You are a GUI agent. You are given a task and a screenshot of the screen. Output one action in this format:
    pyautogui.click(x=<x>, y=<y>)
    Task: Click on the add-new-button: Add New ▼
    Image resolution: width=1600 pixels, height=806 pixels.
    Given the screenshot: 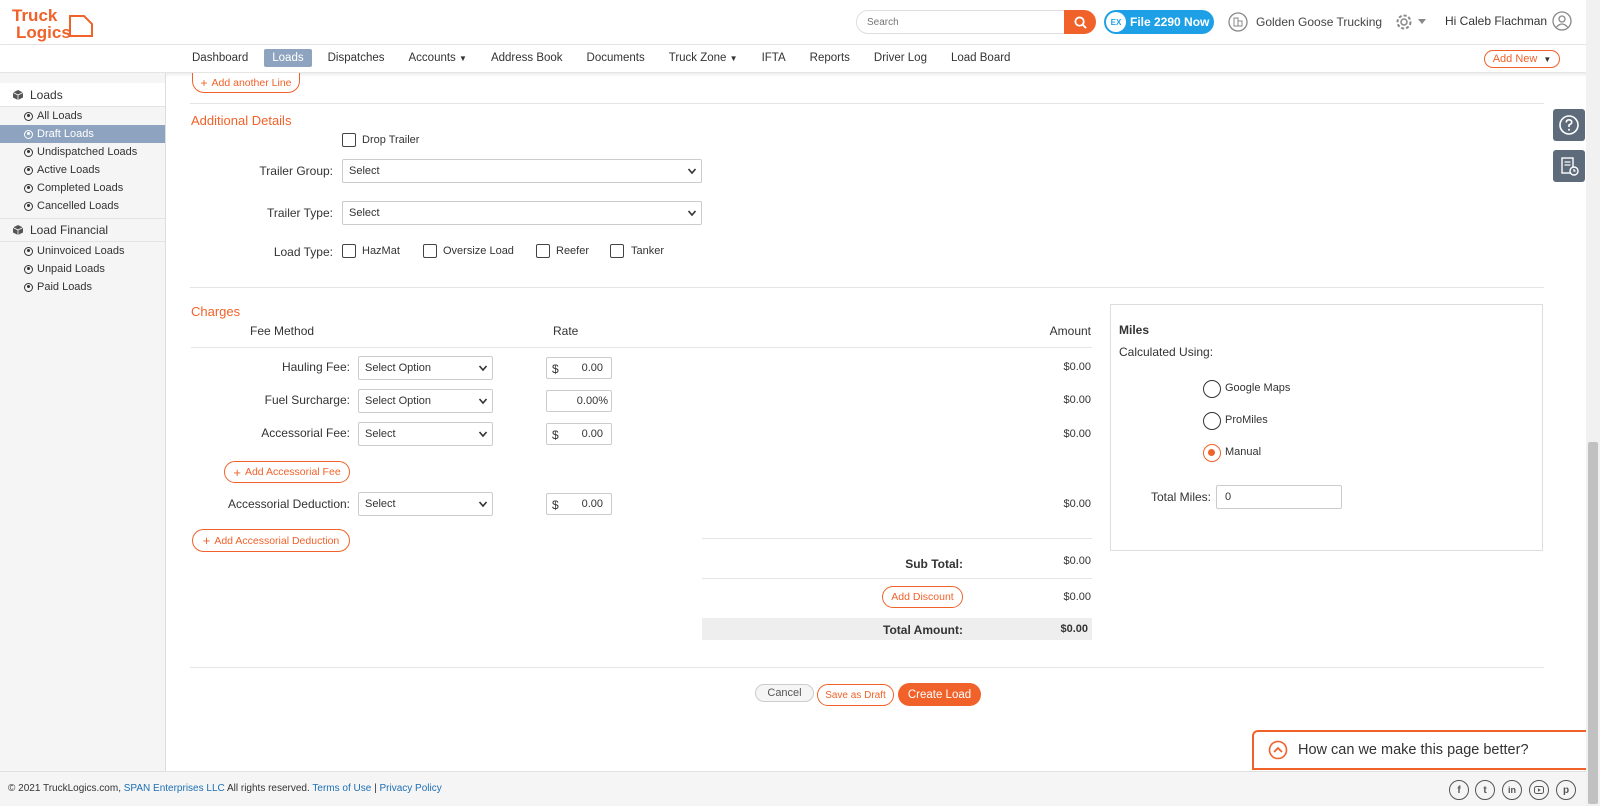 What is the action you would take?
    pyautogui.click(x=1522, y=59)
    